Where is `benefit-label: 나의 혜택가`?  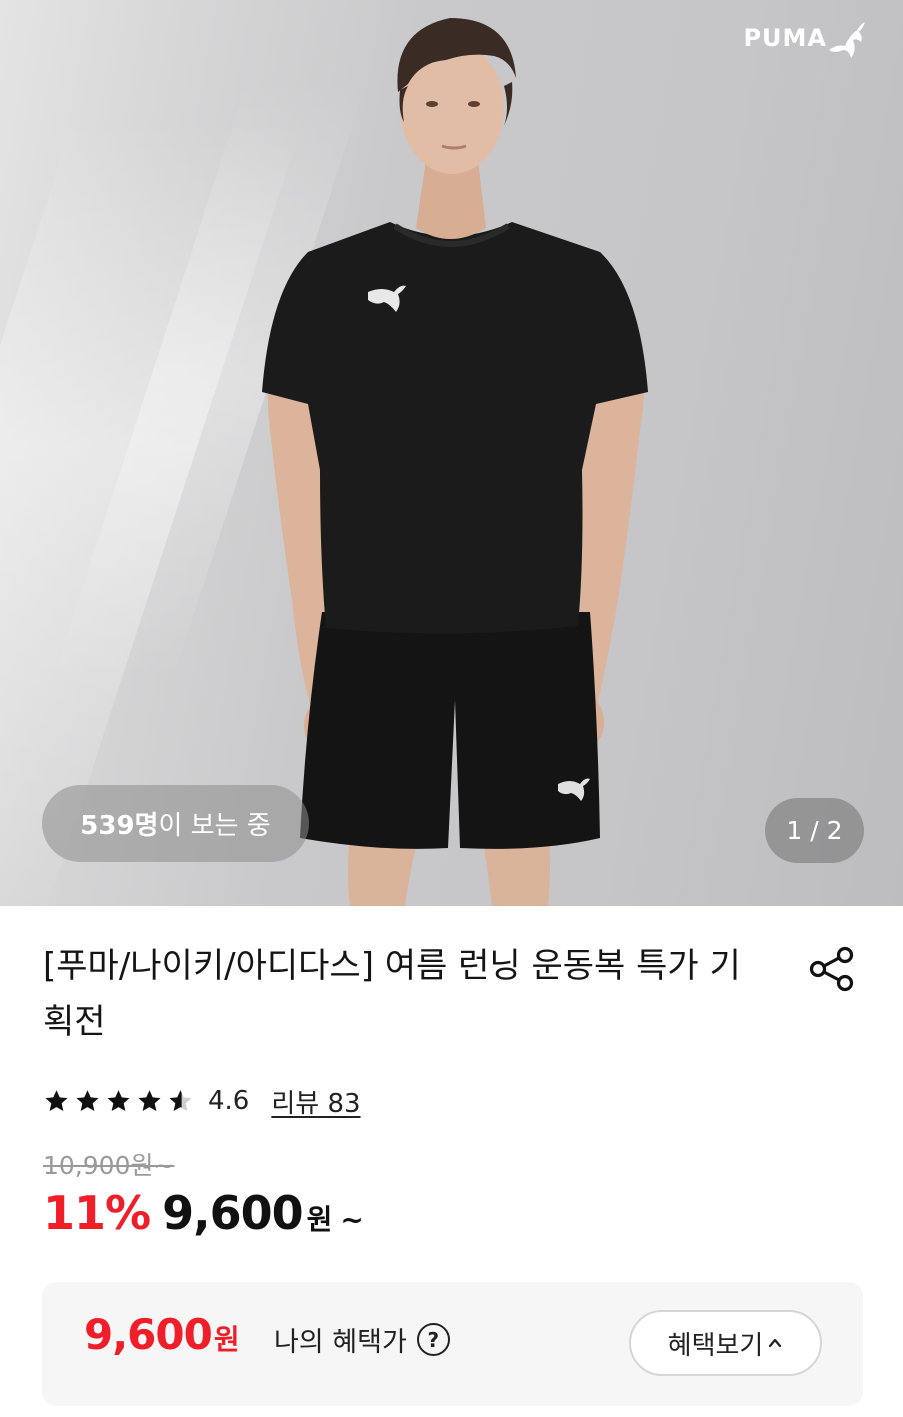 benefit-label: 나의 혜택가 is located at coordinates (340, 1342).